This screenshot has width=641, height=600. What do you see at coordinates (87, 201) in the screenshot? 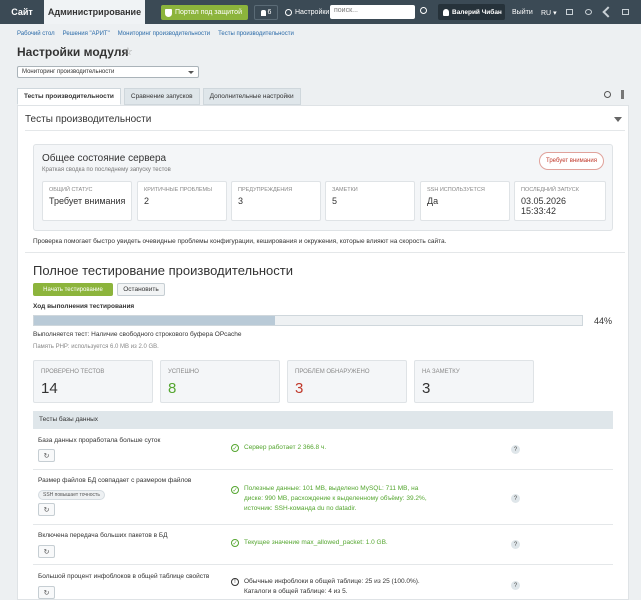
I see `stat-overall-status: Общий статус Требует внимания` at bounding box center [87, 201].